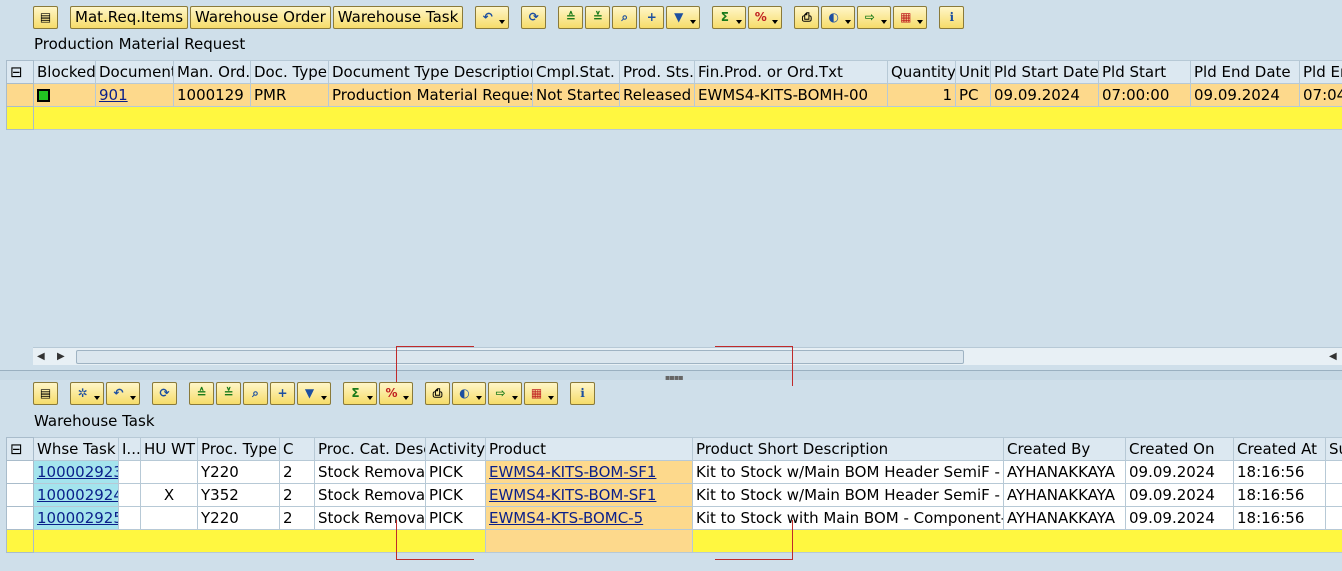 This screenshot has height=571, width=1342. I want to click on column-header-pld-end: Pld En, so click(1320, 72).